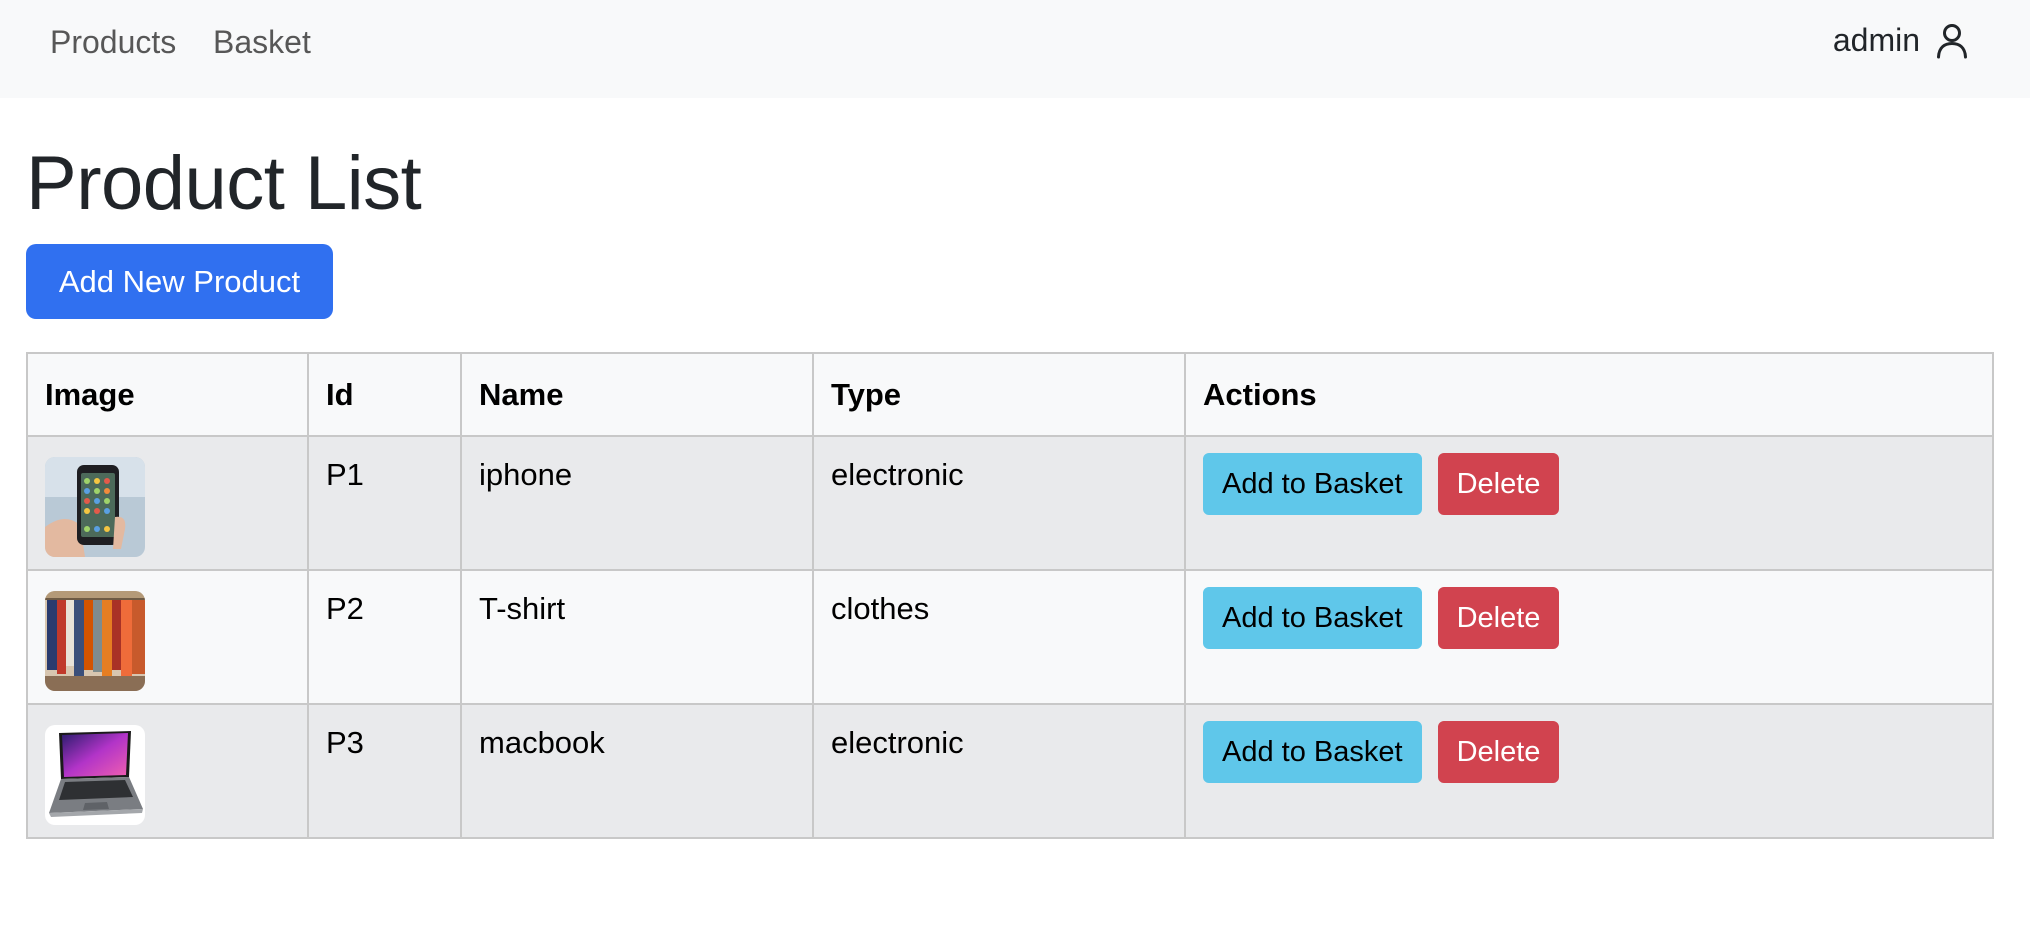 The width and height of the screenshot is (2030, 952). Describe the element at coordinates (637, 637) in the screenshot. I see `product-name: T-shirt` at that location.